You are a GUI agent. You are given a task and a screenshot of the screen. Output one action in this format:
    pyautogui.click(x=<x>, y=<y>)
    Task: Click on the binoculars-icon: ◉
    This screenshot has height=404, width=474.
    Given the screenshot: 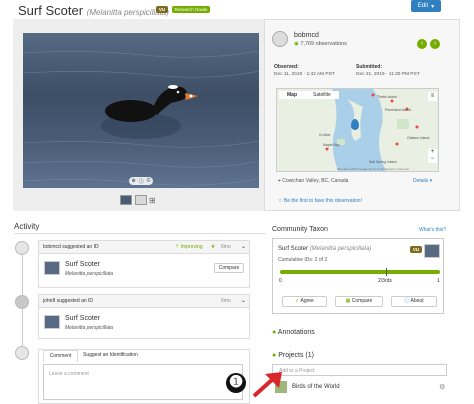 What is the action you would take?
    pyautogui.click(x=296, y=44)
    